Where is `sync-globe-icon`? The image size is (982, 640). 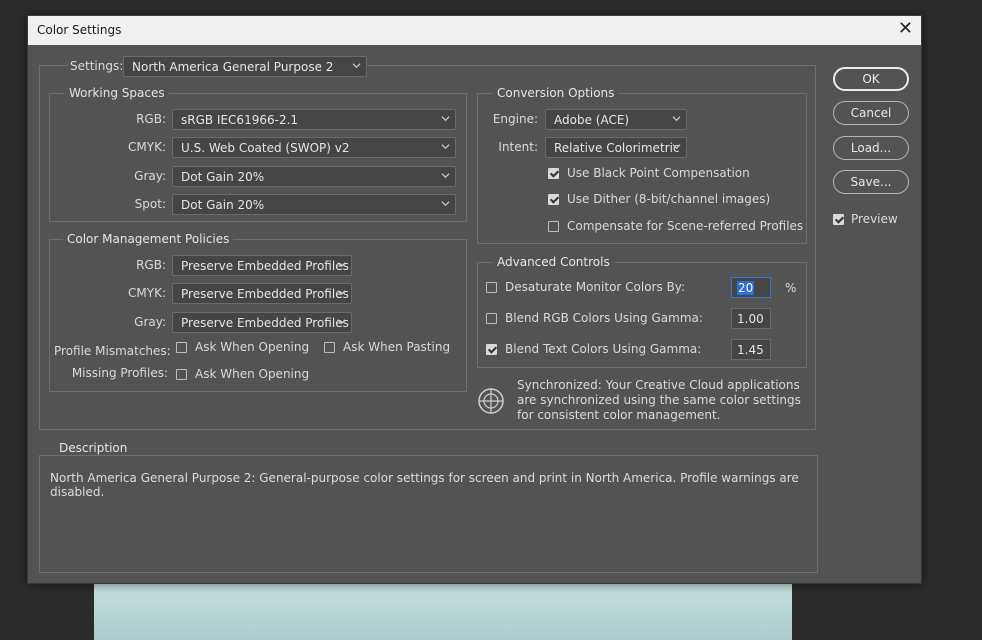 sync-globe-icon is located at coordinates (491, 401).